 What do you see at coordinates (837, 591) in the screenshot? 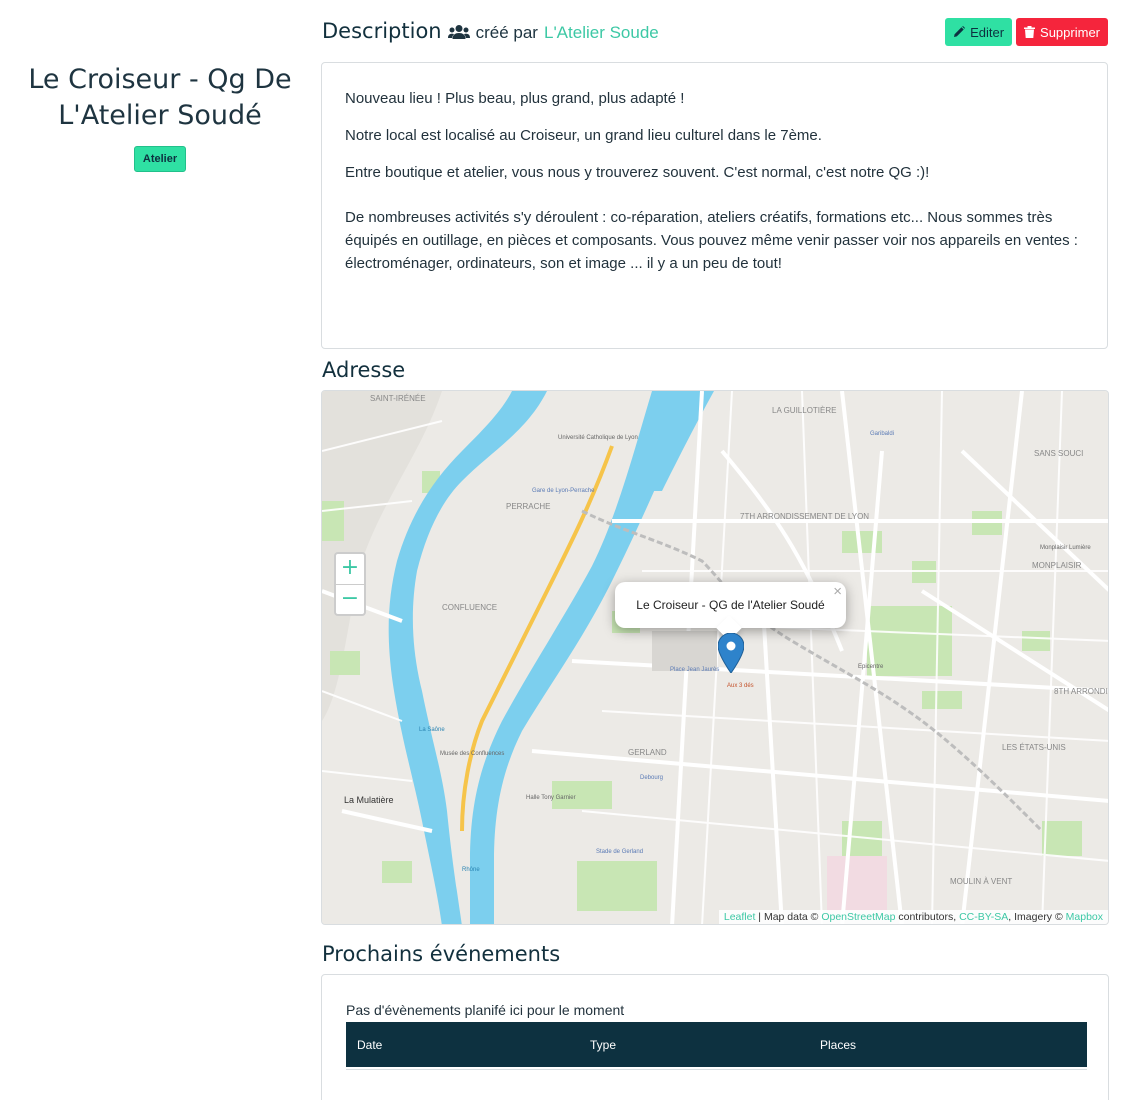
I see `popup-close-button: ×` at bounding box center [837, 591].